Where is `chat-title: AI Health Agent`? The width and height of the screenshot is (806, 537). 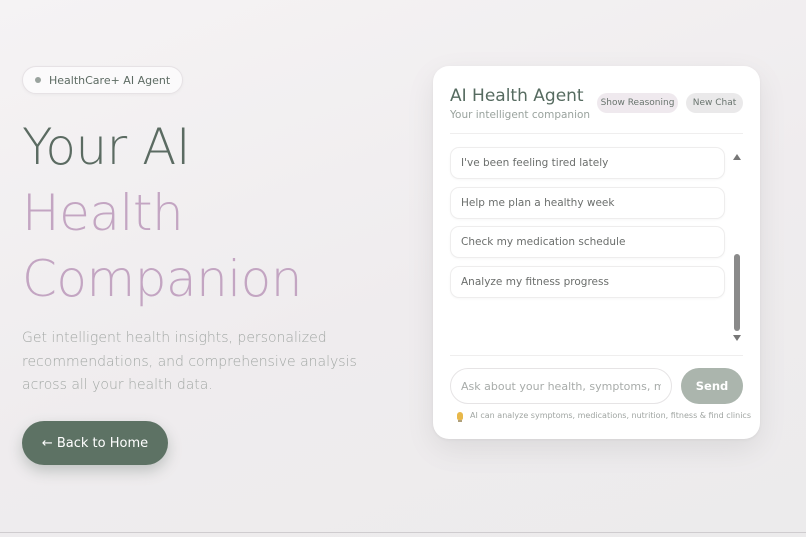
chat-title: AI Health Agent is located at coordinates (517, 96).